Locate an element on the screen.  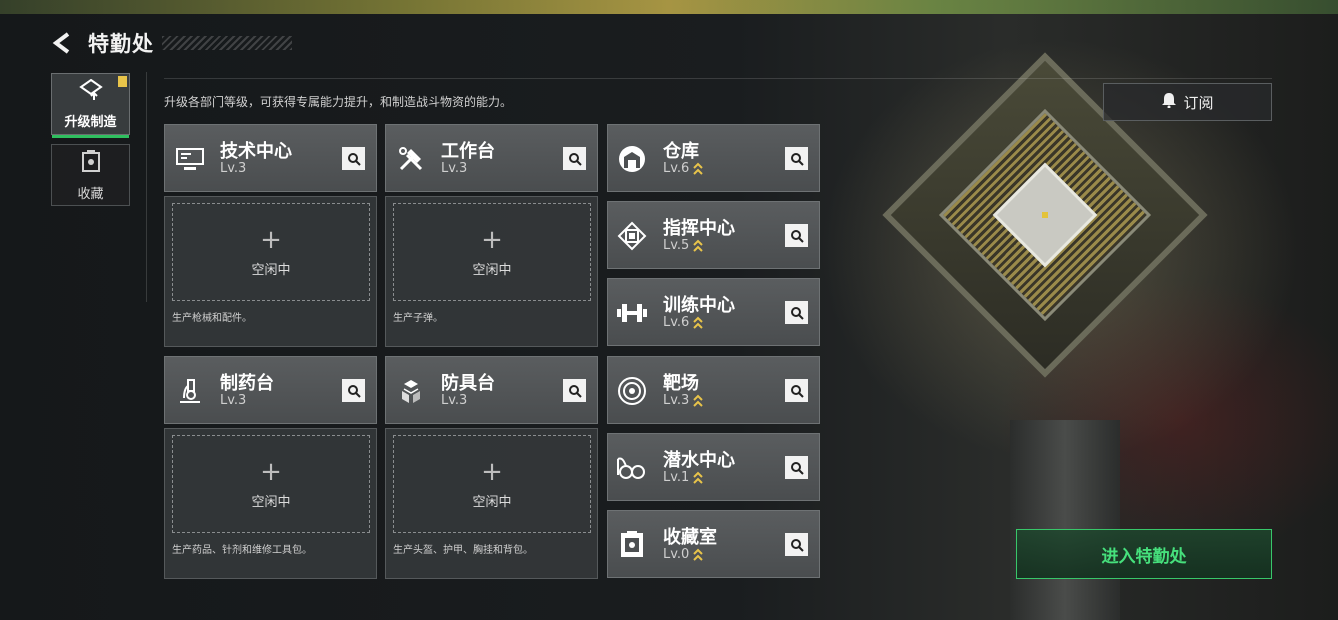
facility-name: 指挥中心 is located at coordinates (699, 228).